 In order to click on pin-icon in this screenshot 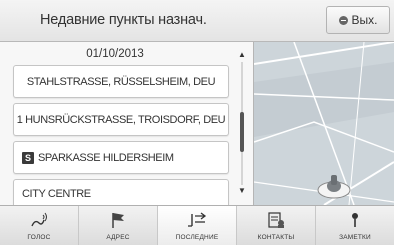, I will do `click(355, 220)`.